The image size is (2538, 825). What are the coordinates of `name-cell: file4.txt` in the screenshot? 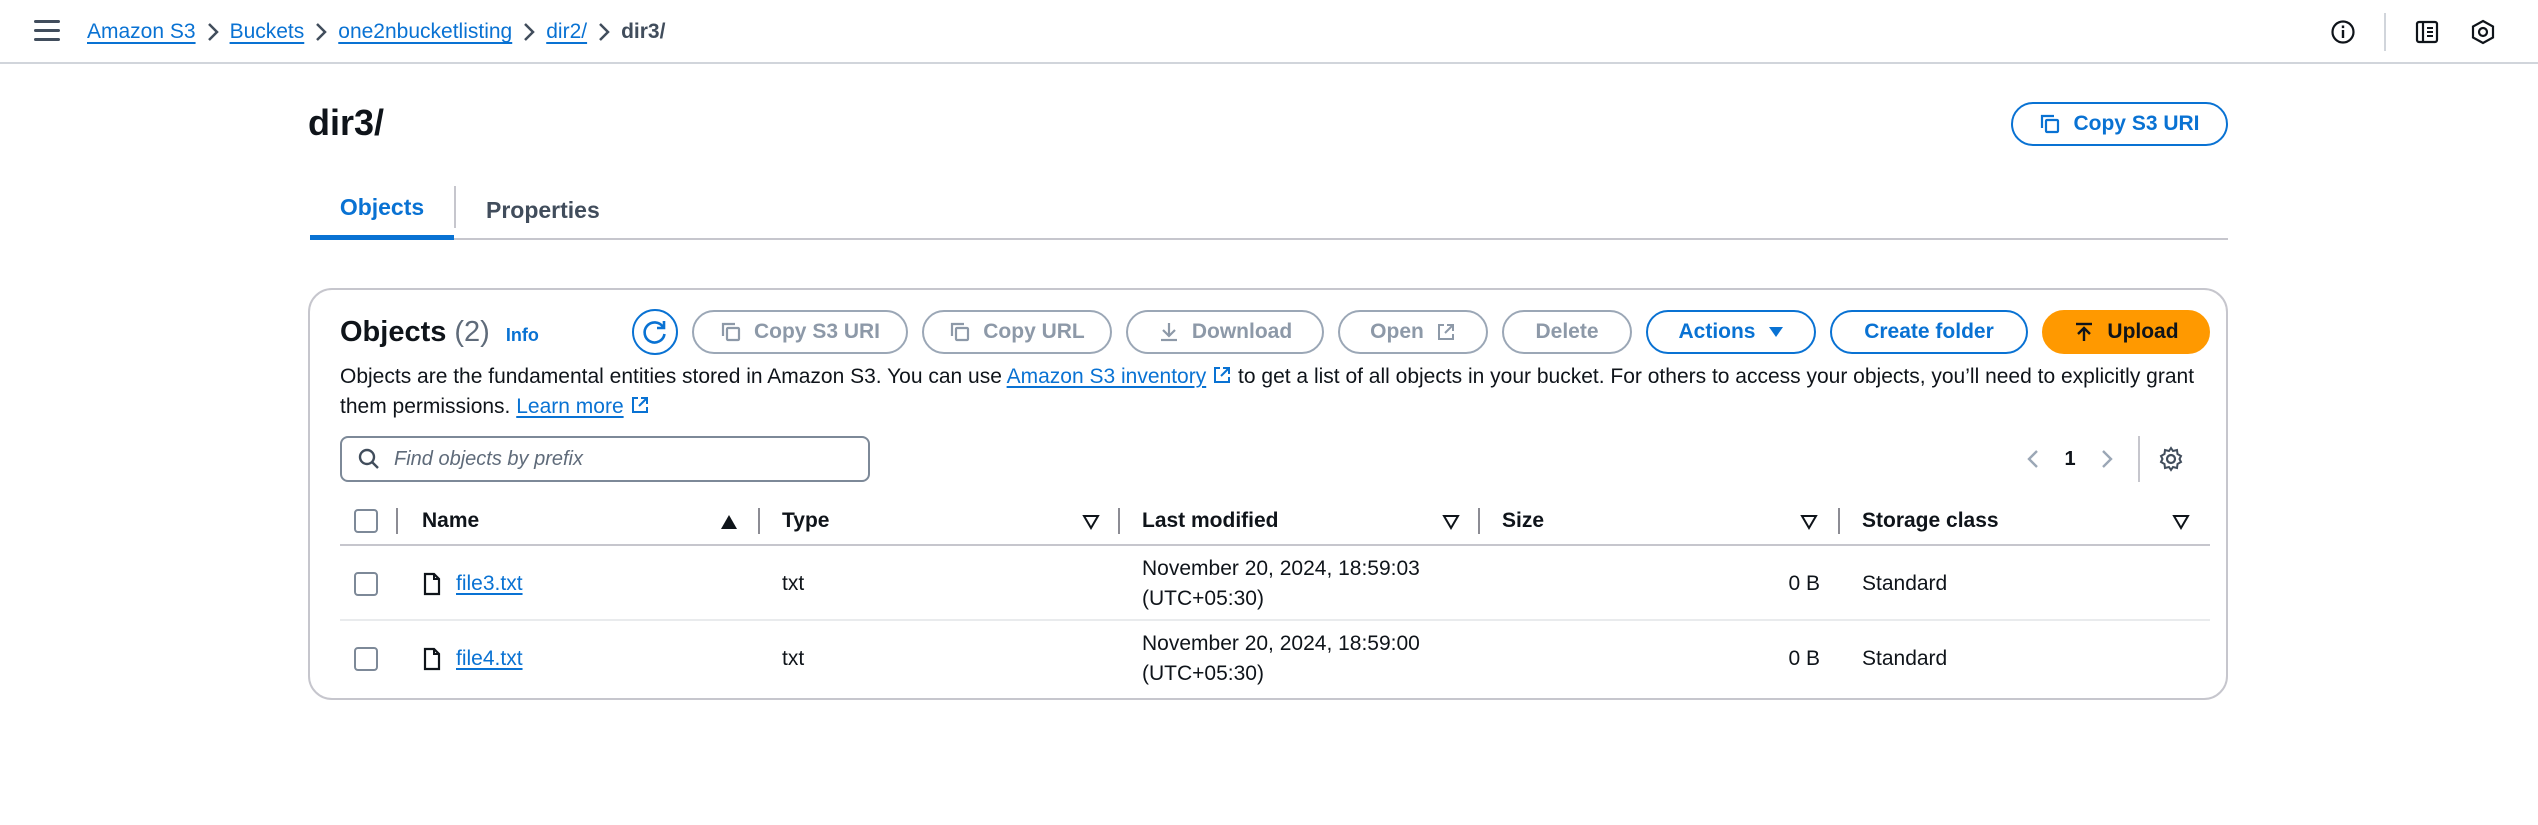 It's located at (472, 658).